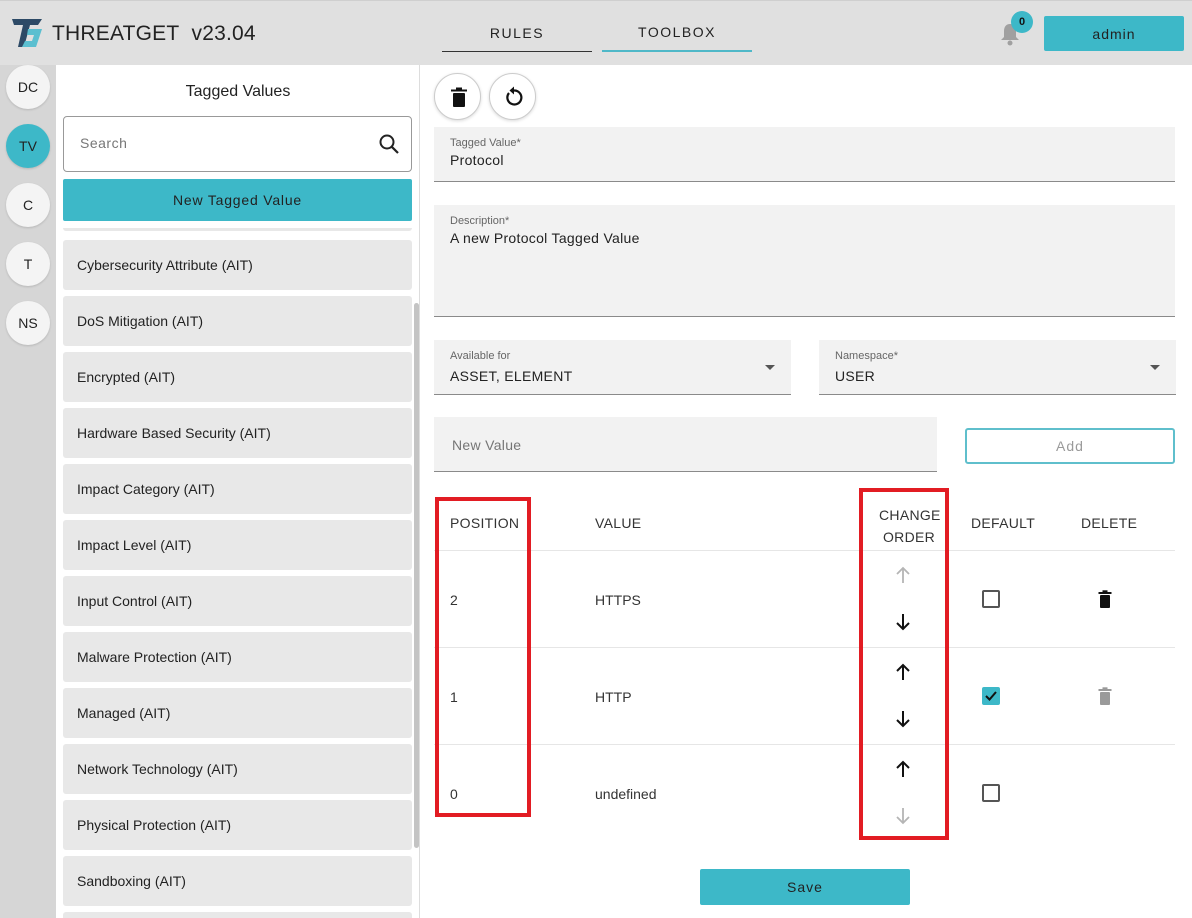  I want to click on threatget-logo-icon, so click(27, 33).